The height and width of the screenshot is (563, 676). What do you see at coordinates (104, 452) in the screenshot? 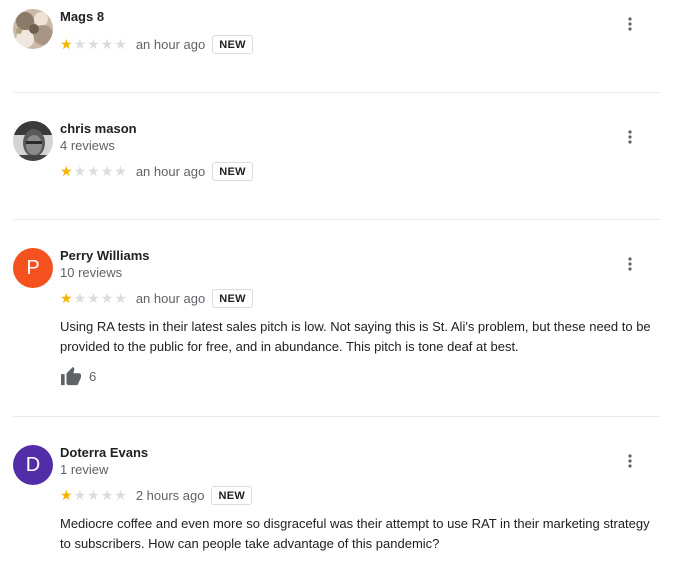
I see `reviewer-name: Doterra Evans` at bounding box center [104, 452].